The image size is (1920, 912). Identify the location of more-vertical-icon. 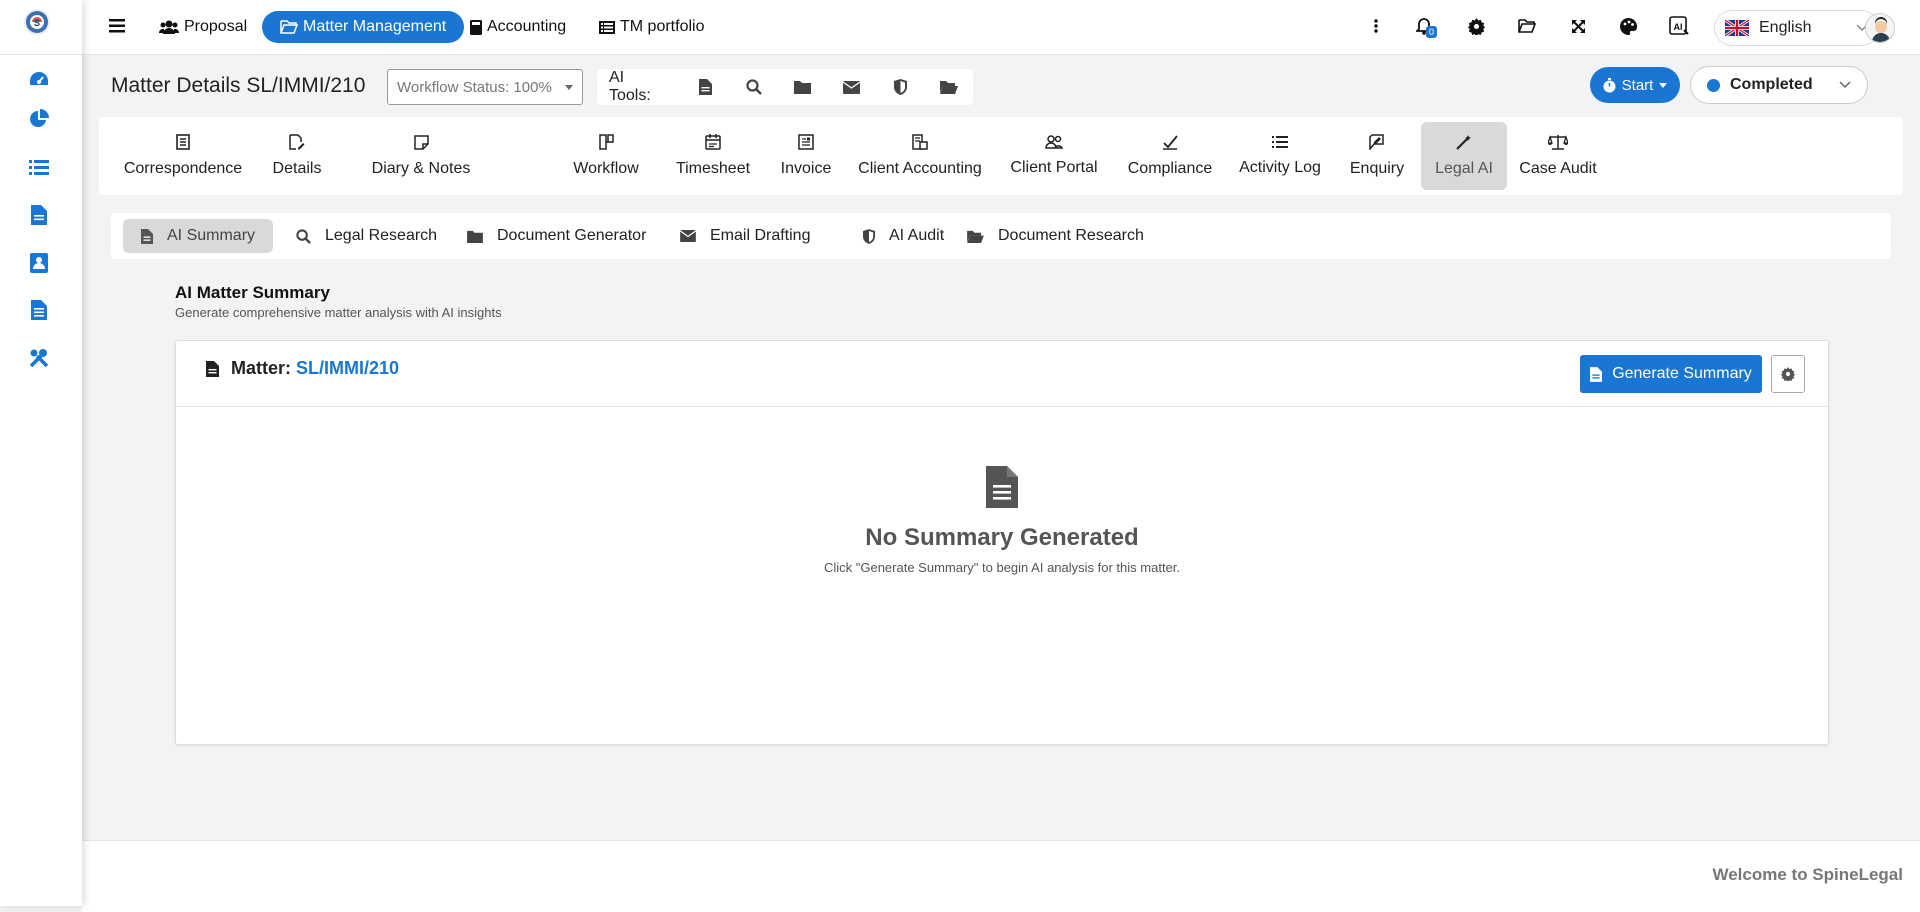
(1376, 26).